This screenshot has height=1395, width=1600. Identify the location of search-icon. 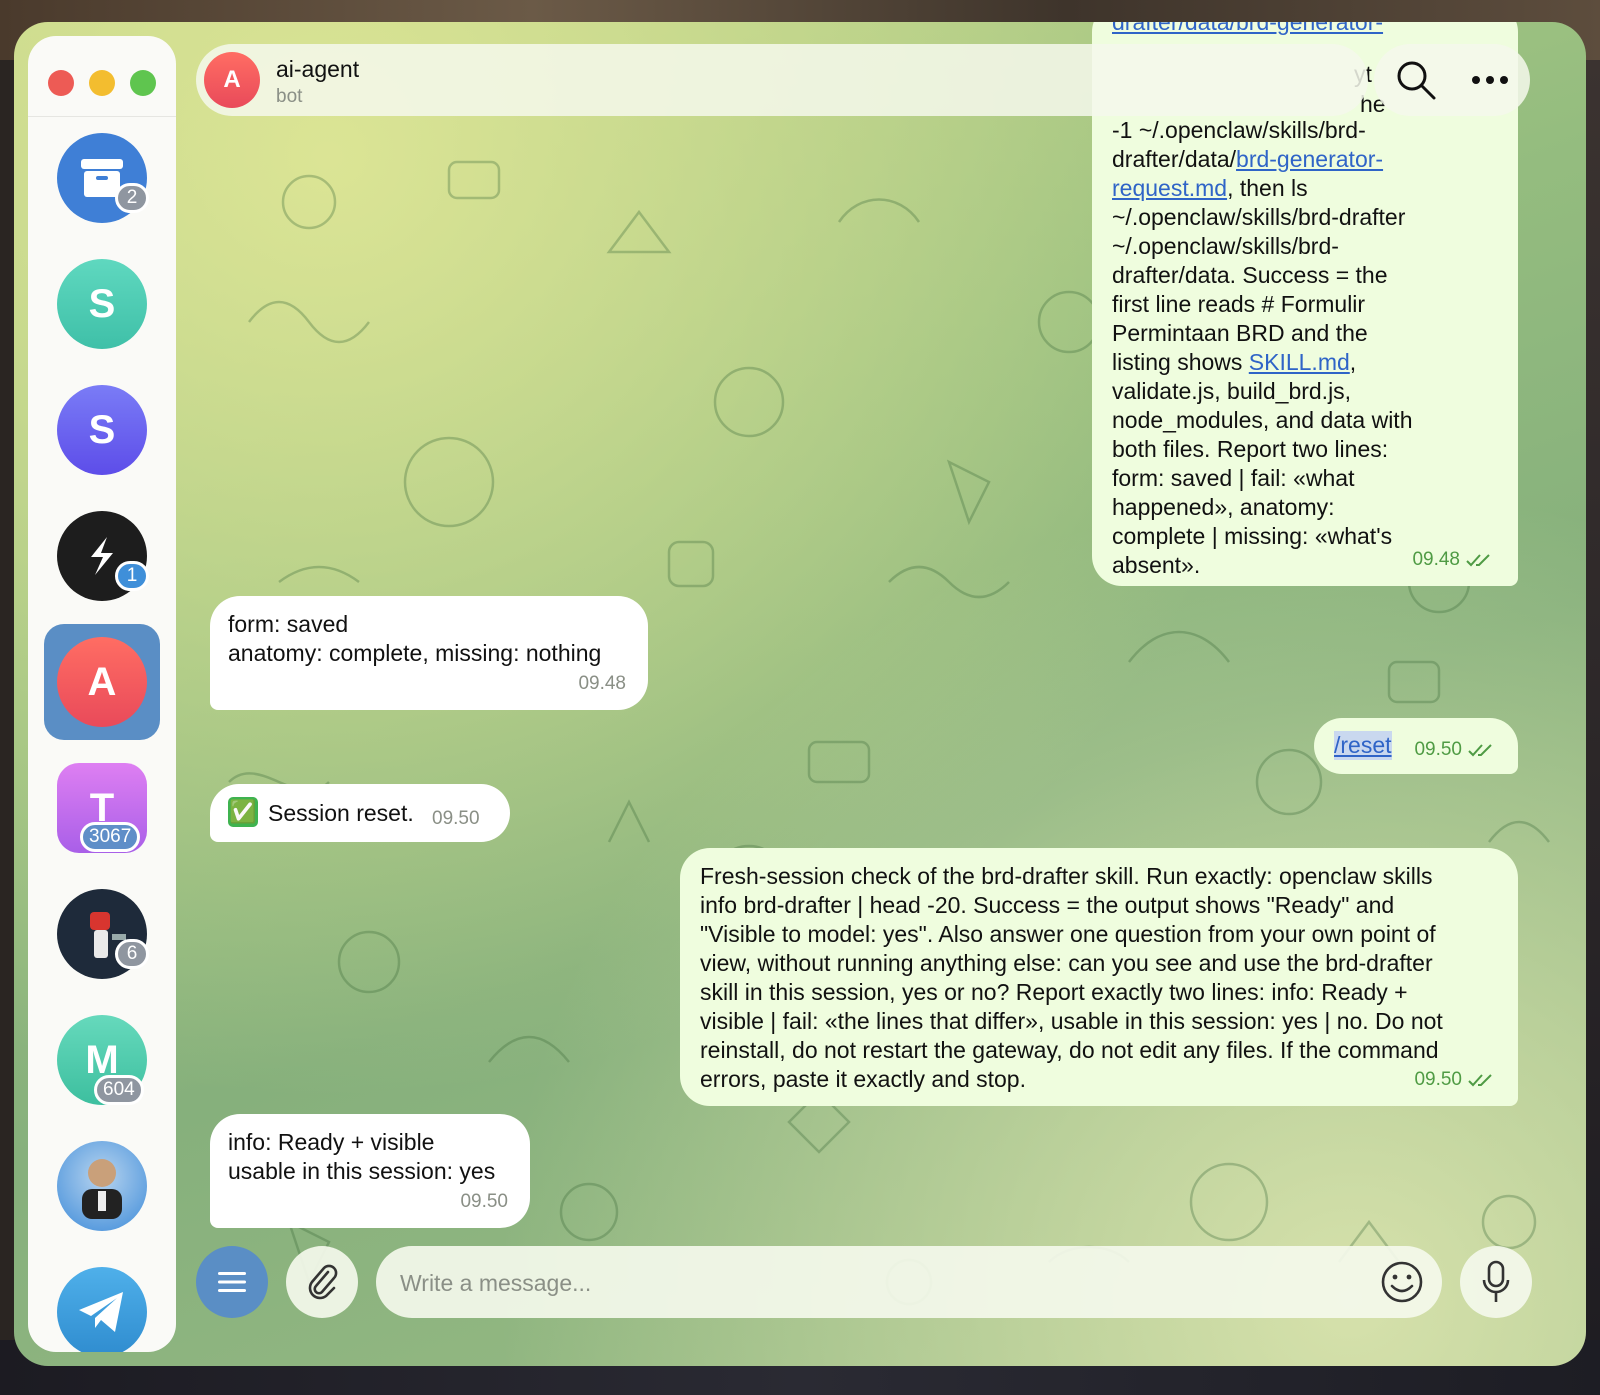
(1416, 80).